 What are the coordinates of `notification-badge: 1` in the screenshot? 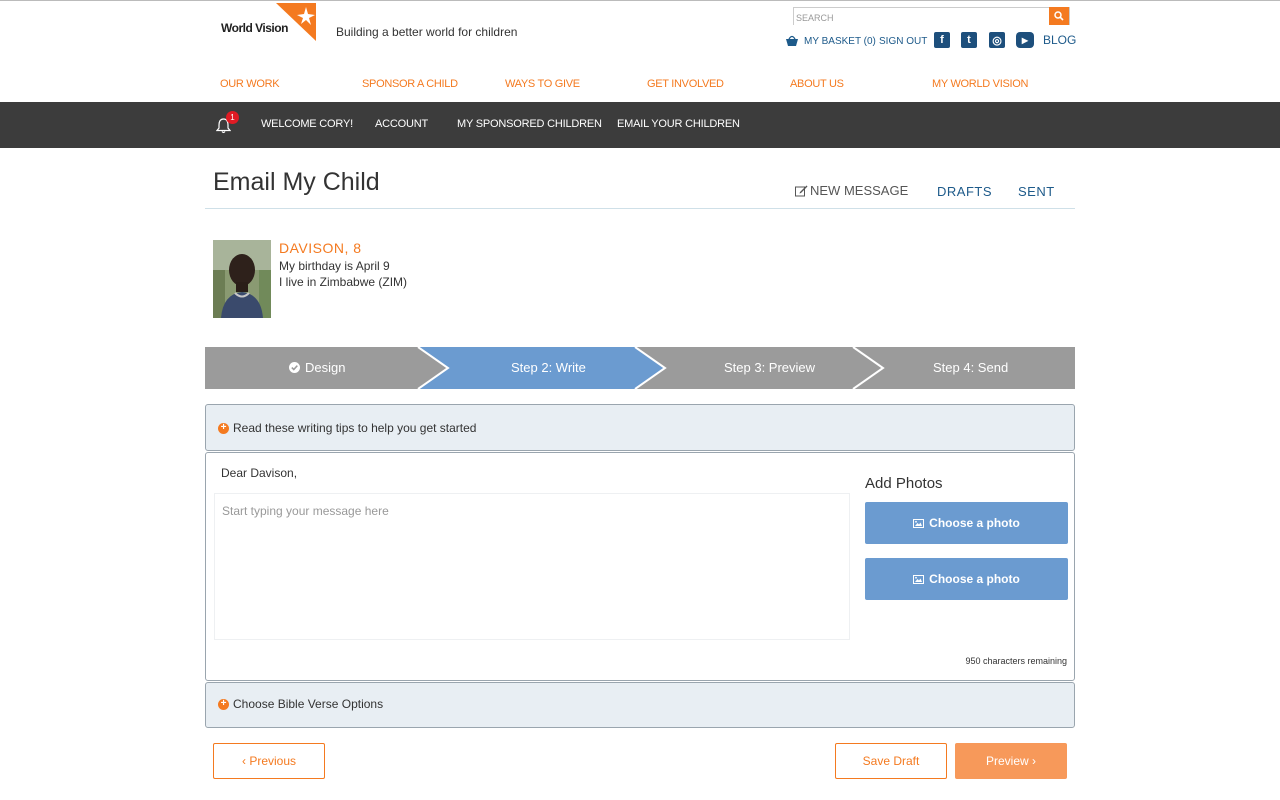 It's located at (232, 117).